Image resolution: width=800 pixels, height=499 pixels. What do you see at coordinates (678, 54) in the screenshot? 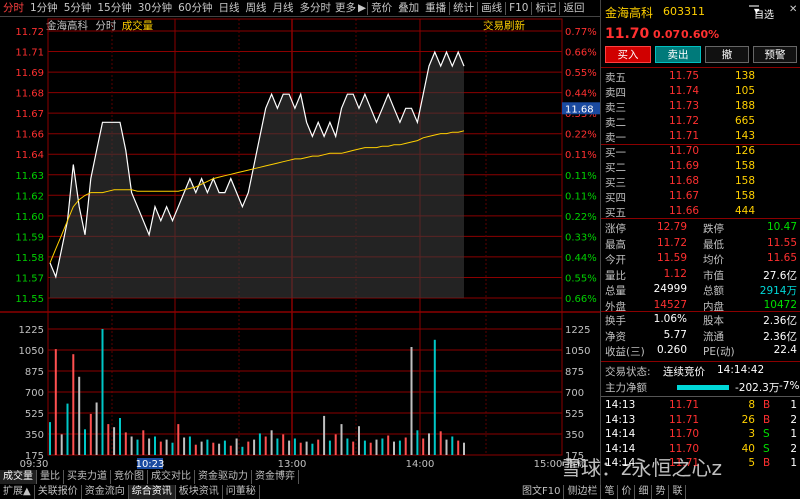
I see `sell-button: 卖出` at bounding box center [678, 54].